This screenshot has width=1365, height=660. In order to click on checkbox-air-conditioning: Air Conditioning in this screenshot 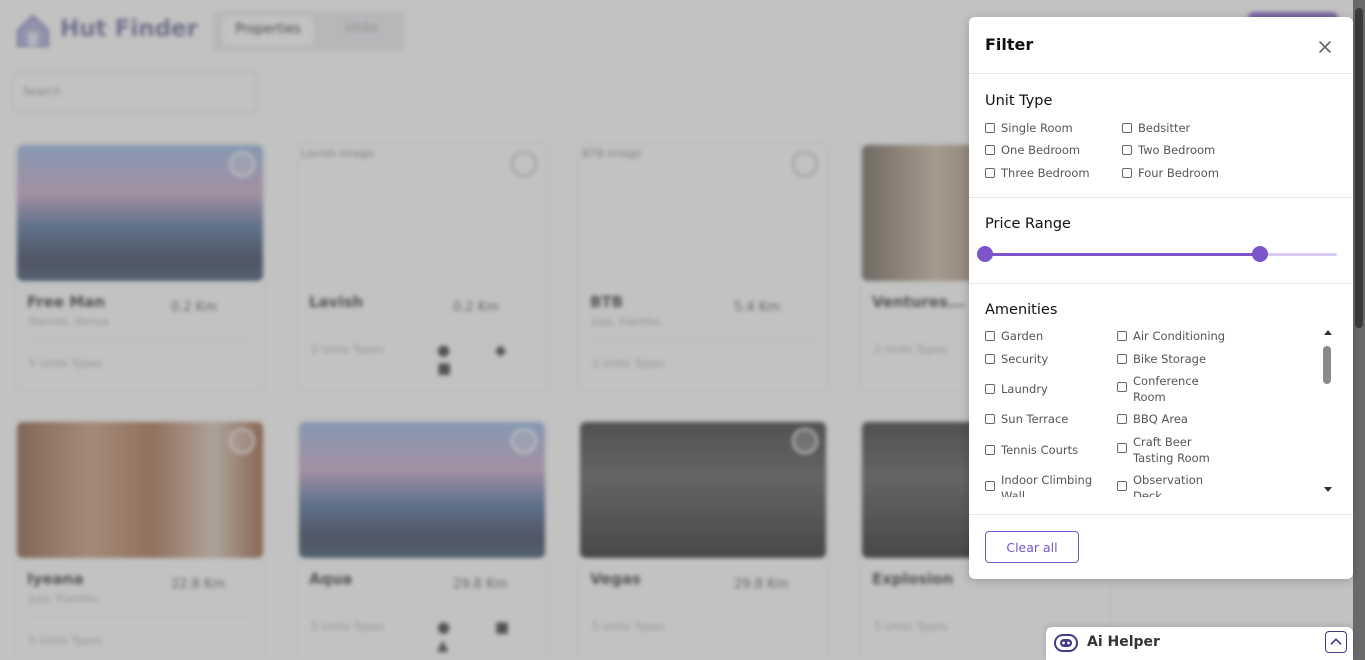, I will do `click(1177, 336)`.